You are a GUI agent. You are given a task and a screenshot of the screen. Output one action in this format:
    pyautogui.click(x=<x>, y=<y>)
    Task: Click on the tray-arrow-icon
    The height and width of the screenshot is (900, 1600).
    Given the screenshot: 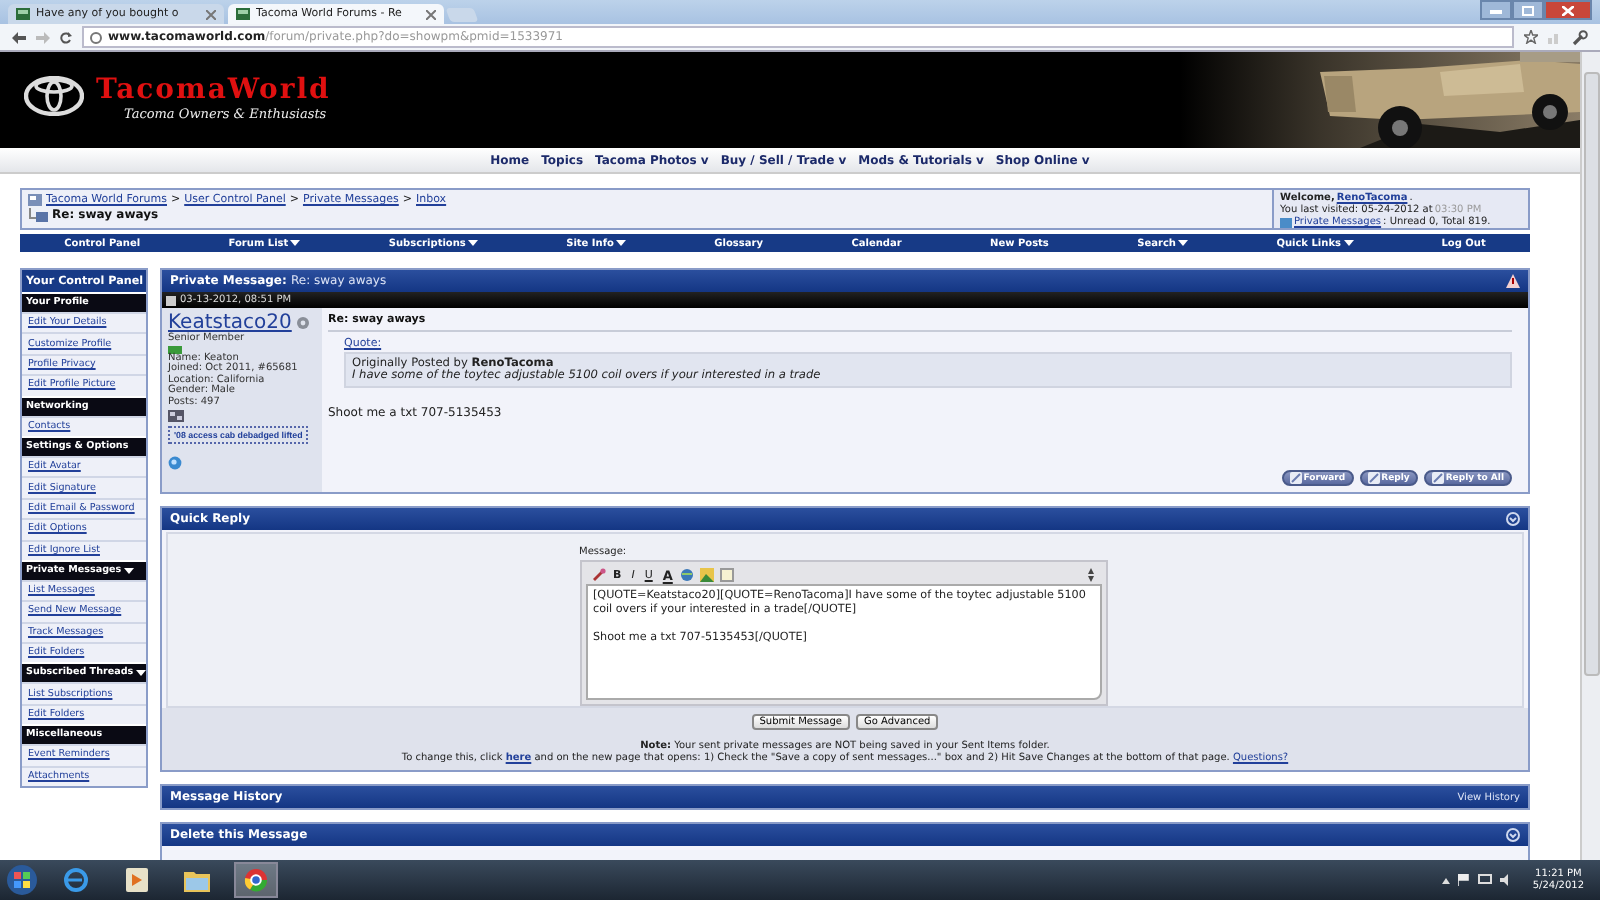 What is the action you would take?
    pyautogui.click(x=1446, y=880)
    